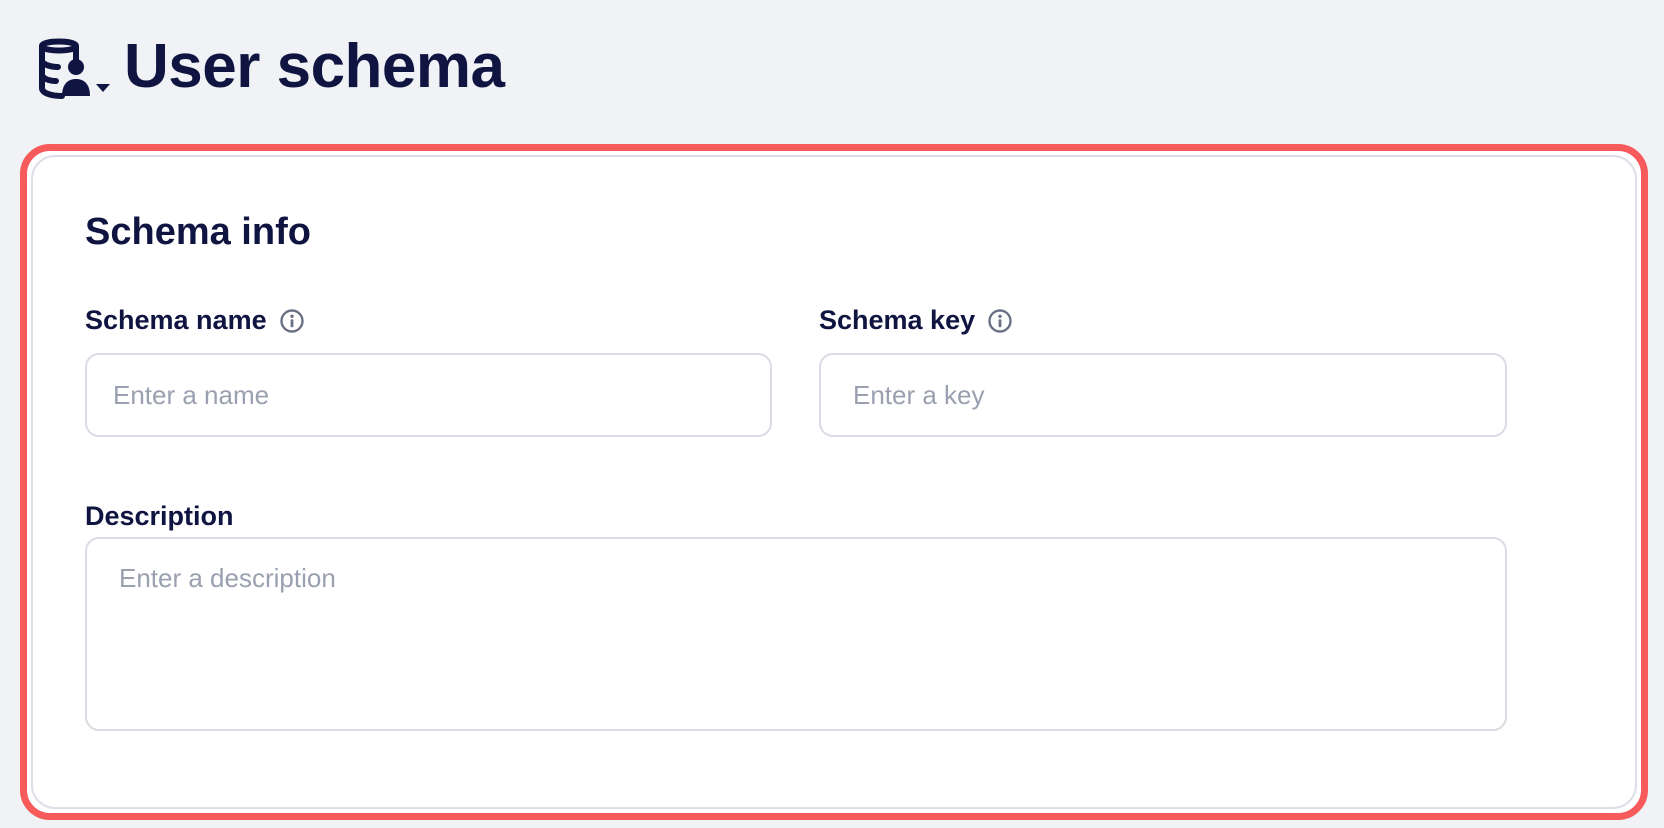 This screenshot has width=1664, height=828. Describe the element at coordinates (314, 66) in the screenshot. I see `page-title: User schema` at that location.